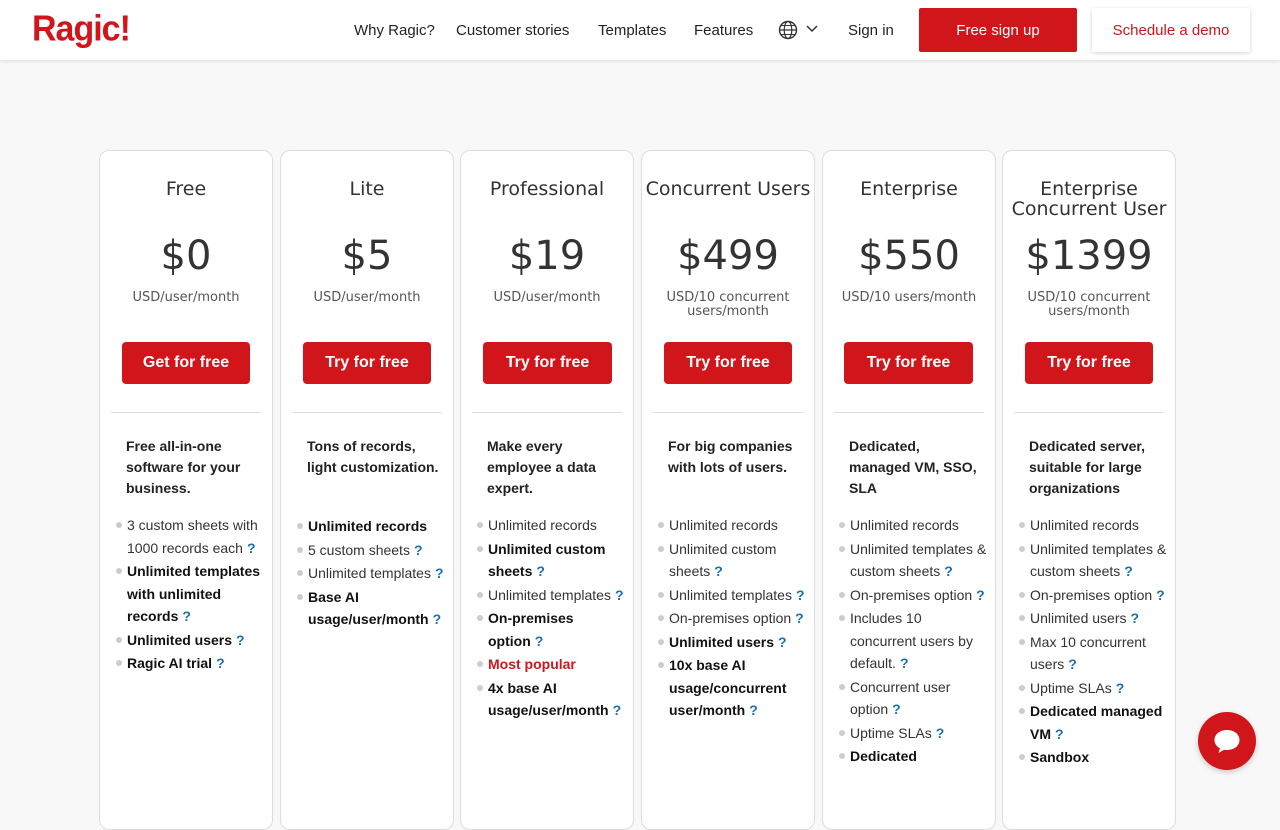 The height and width of the screenshot is (830, 1280). I want to click on plan-name: Lite, so click(367, 189).